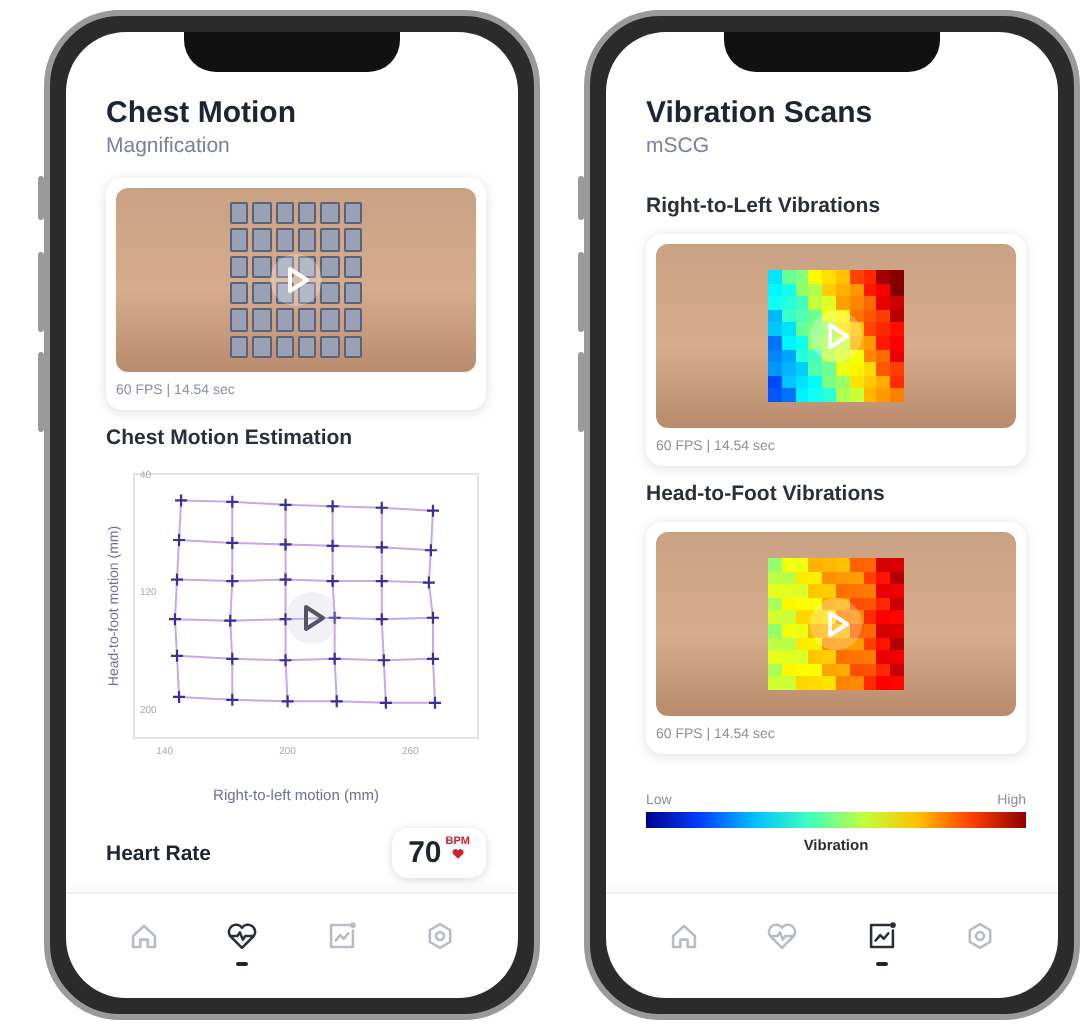 The width and height of the screenshot is (1086, 1028). Describe the element at coordinates (202, 113) in the screenshot. I see `screen-title: Chest Motion` at that location.